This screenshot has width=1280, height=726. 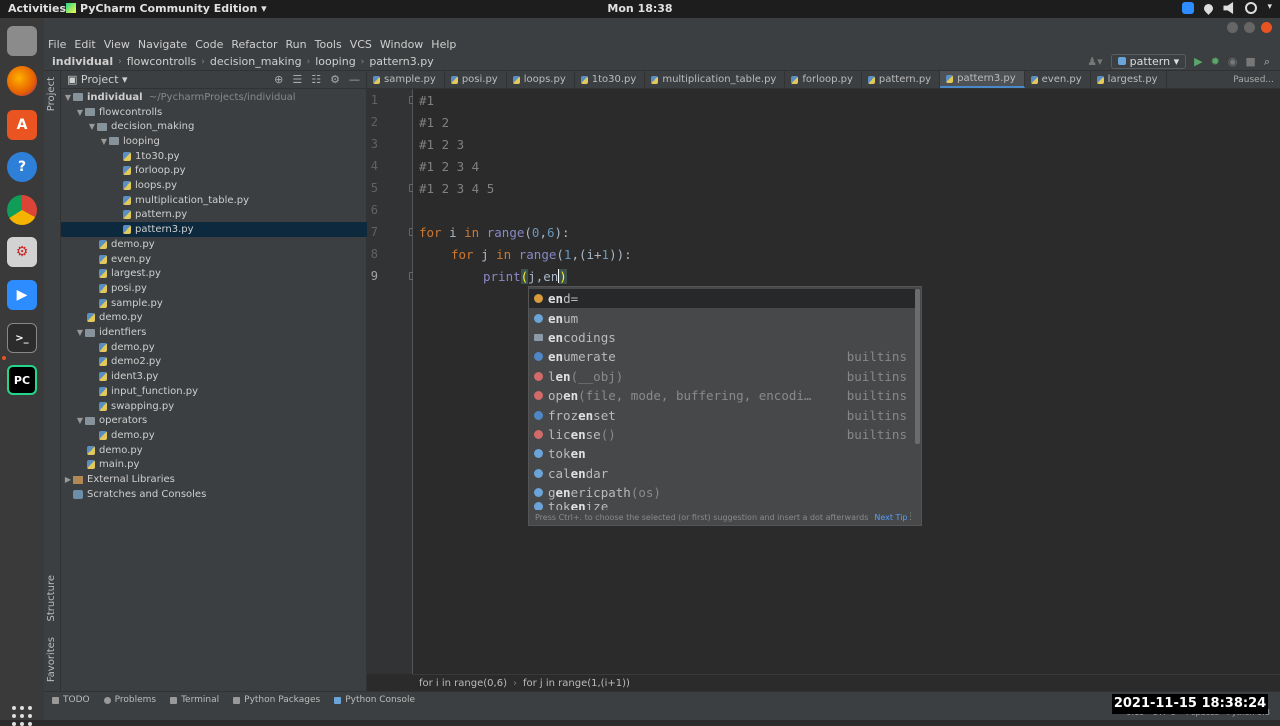 I want to click on locate-icon: ⊕, so click(x=278, y=79).